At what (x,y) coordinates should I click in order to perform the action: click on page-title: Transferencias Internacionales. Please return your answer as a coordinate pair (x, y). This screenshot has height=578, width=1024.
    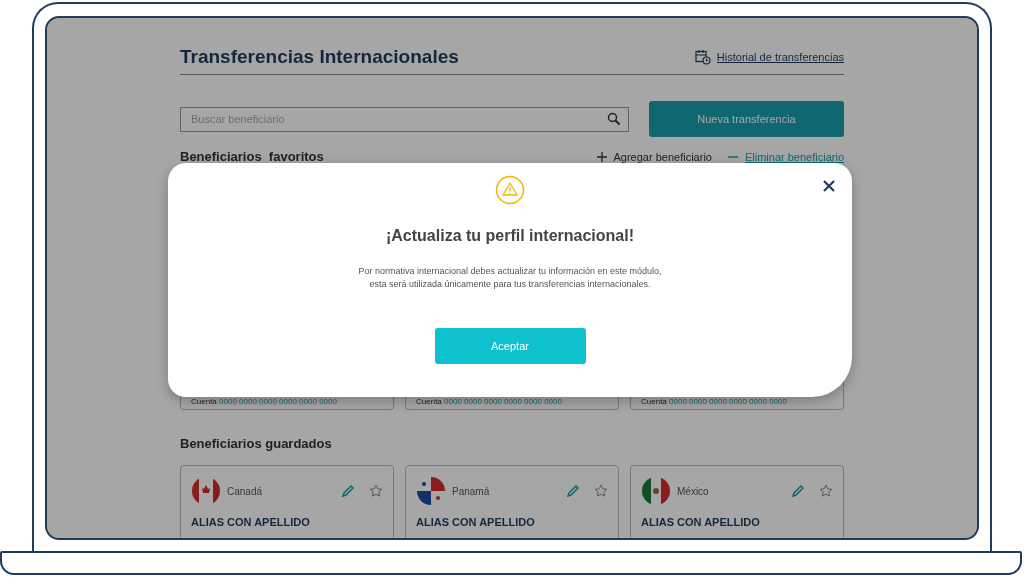
    Looking at the image, I should click on (319, 57).